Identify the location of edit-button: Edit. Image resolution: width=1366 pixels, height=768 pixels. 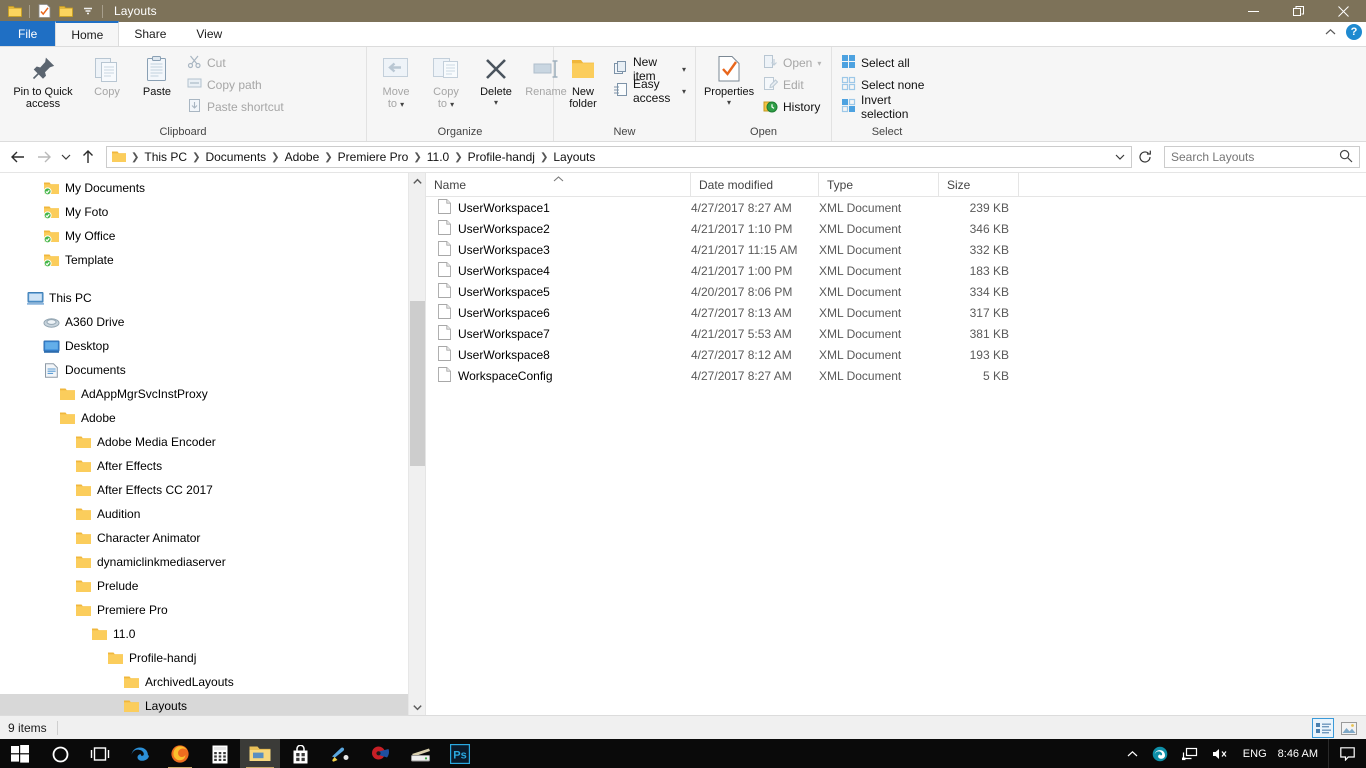
(792, 85).